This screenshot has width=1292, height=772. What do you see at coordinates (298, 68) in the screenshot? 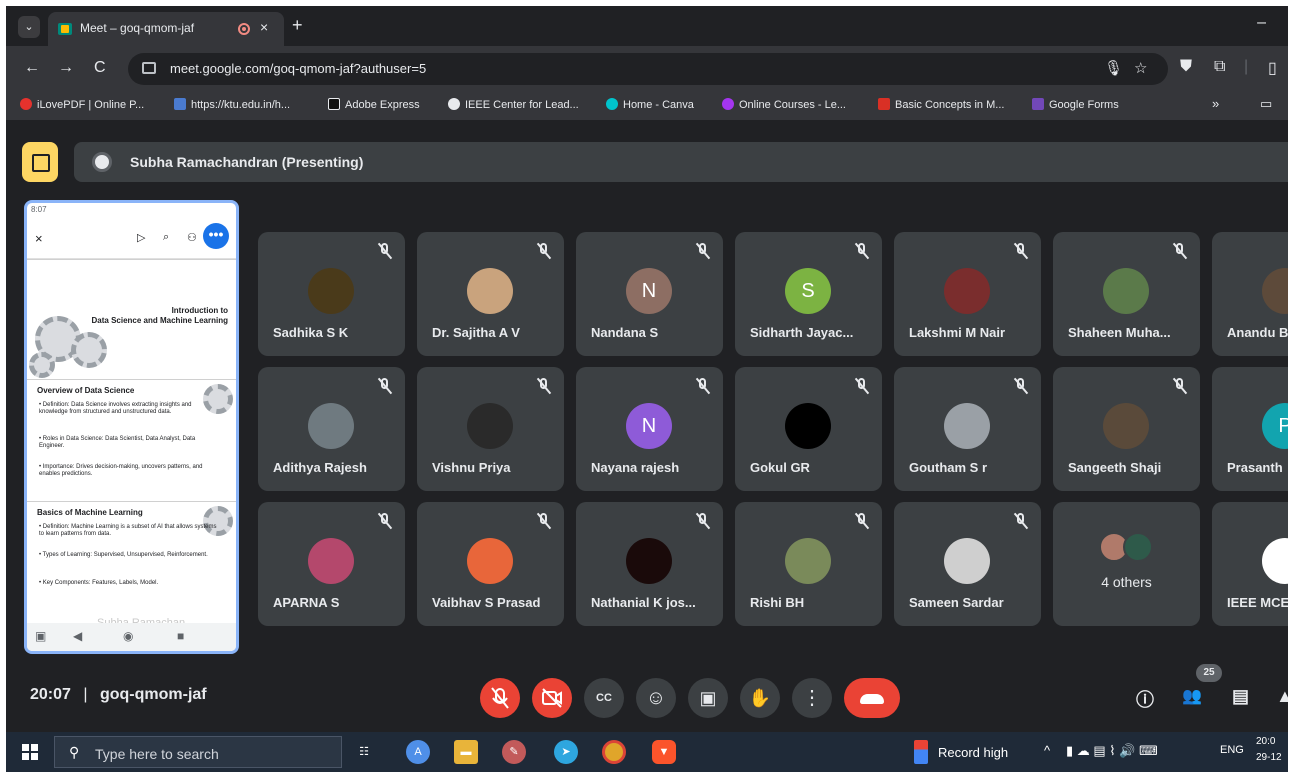
I see `url-text: meet.google.com/goq-qmom-jaf?authuser=5` at bounding box center [298, 68].